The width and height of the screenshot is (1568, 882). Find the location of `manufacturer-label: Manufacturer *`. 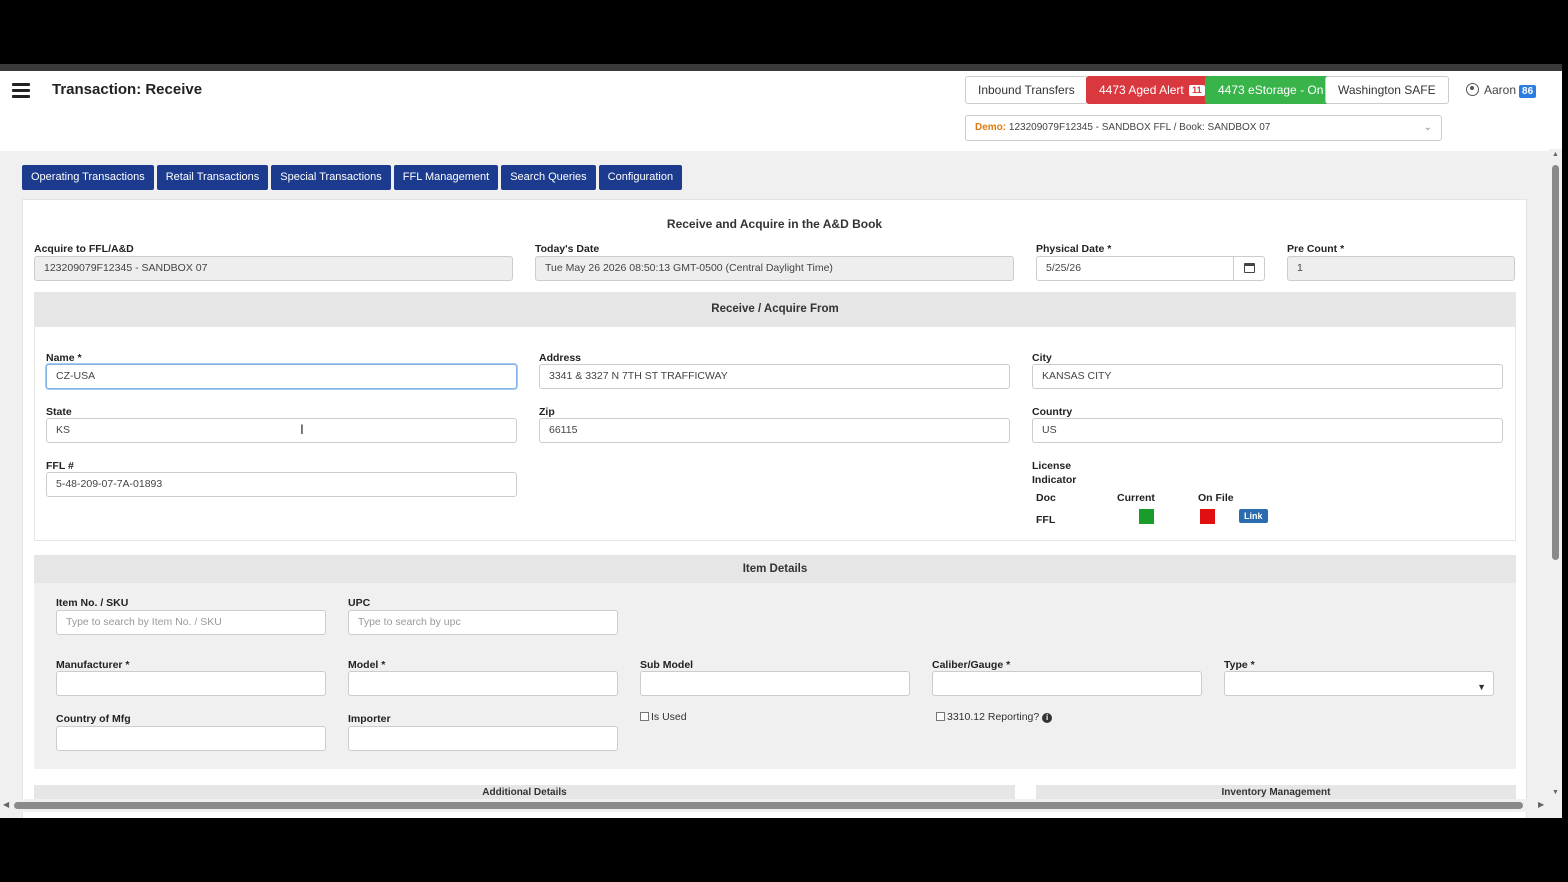

manufacturer-label: Manufacturer * is located at coordinates (93, 665).